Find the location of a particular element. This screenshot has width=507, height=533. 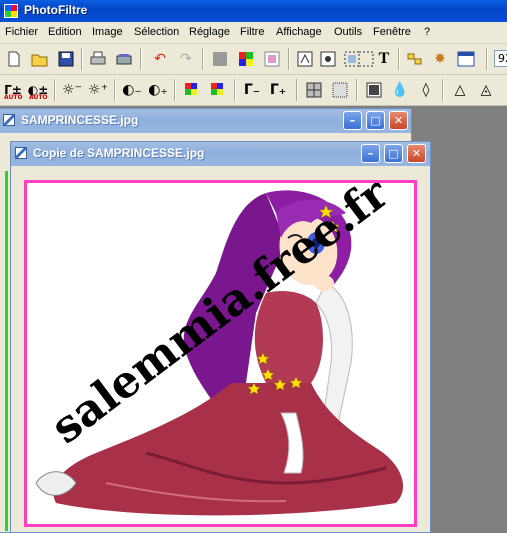

app-title: PhotoFiltre is located at coordinates (56, 10).